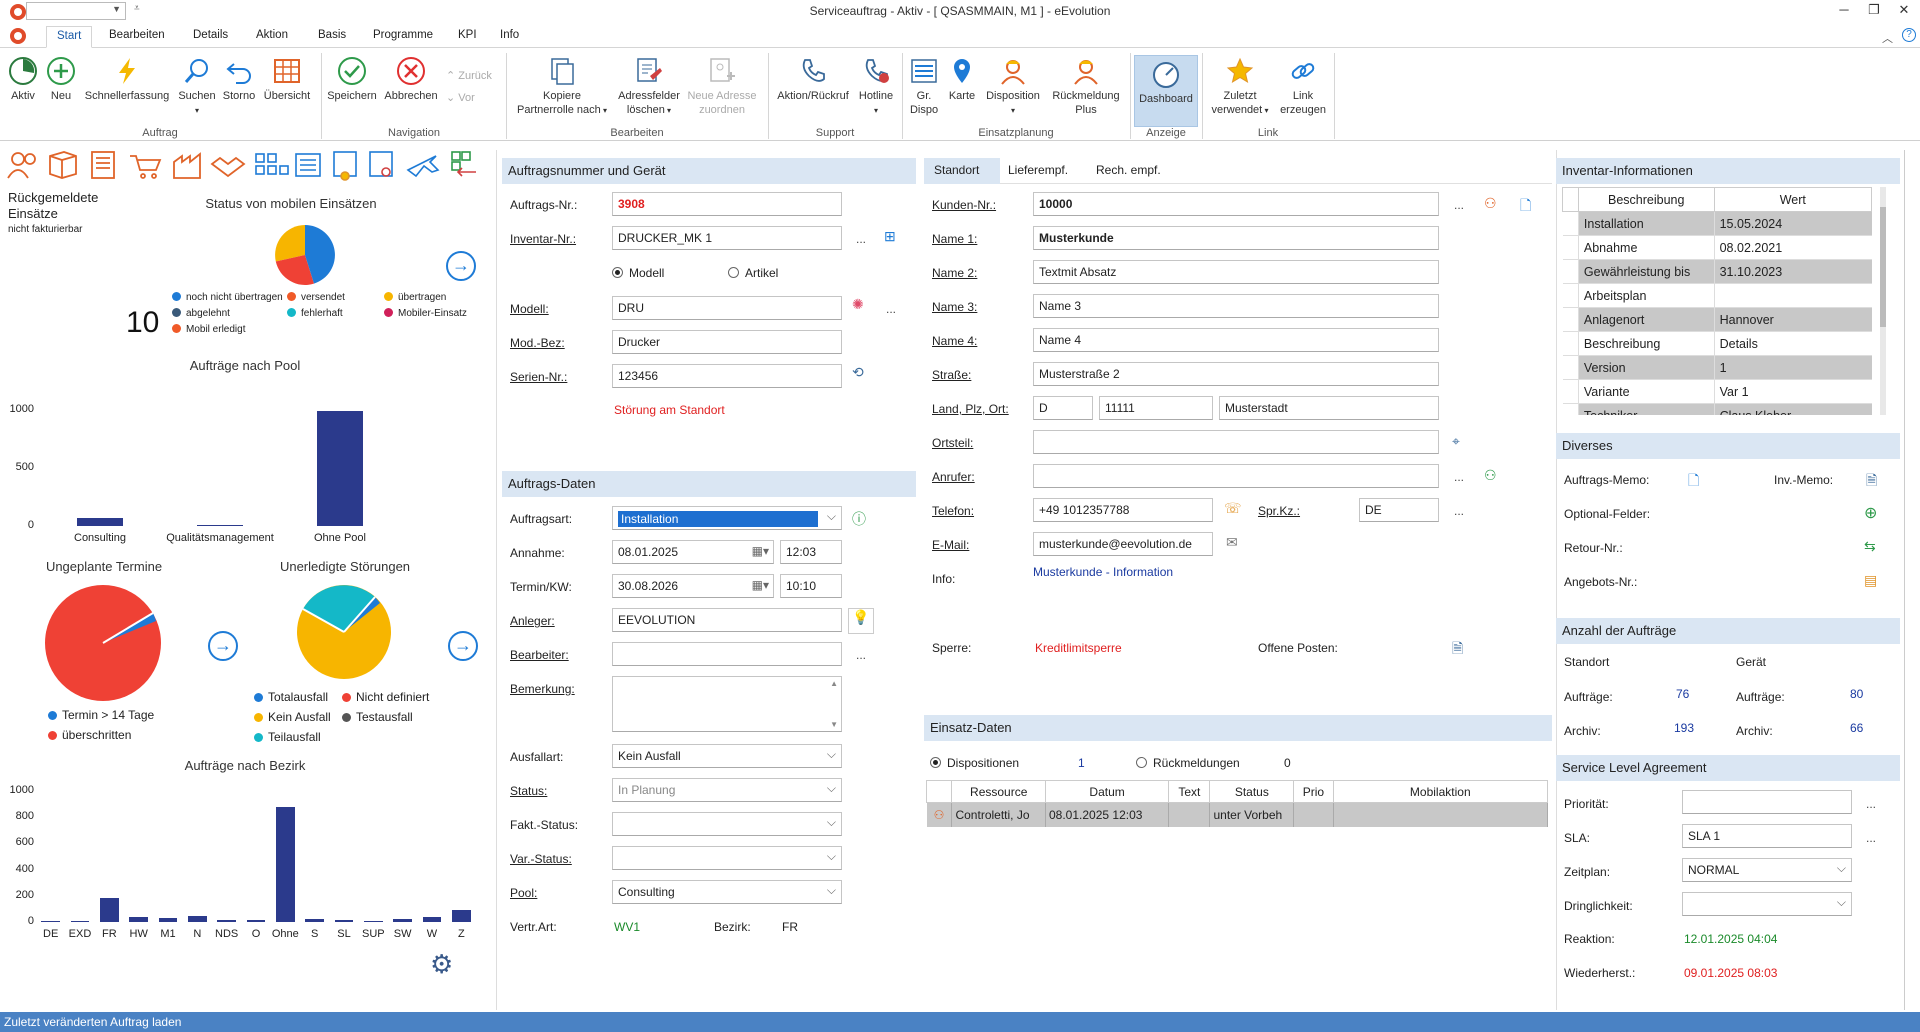 The width and height of the screenshot is (1920, 1032). What do you see at coordinates (1156, 408) in the screenshot?
I see `plz-field: 11111` at bounding box center [1156, 408].